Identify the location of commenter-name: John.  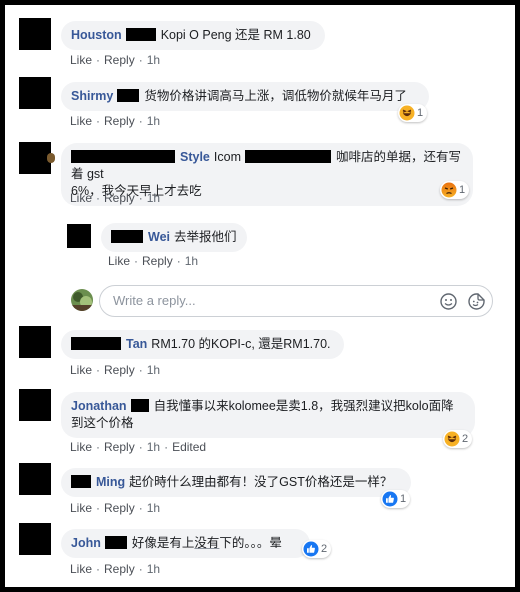
(86, 543).